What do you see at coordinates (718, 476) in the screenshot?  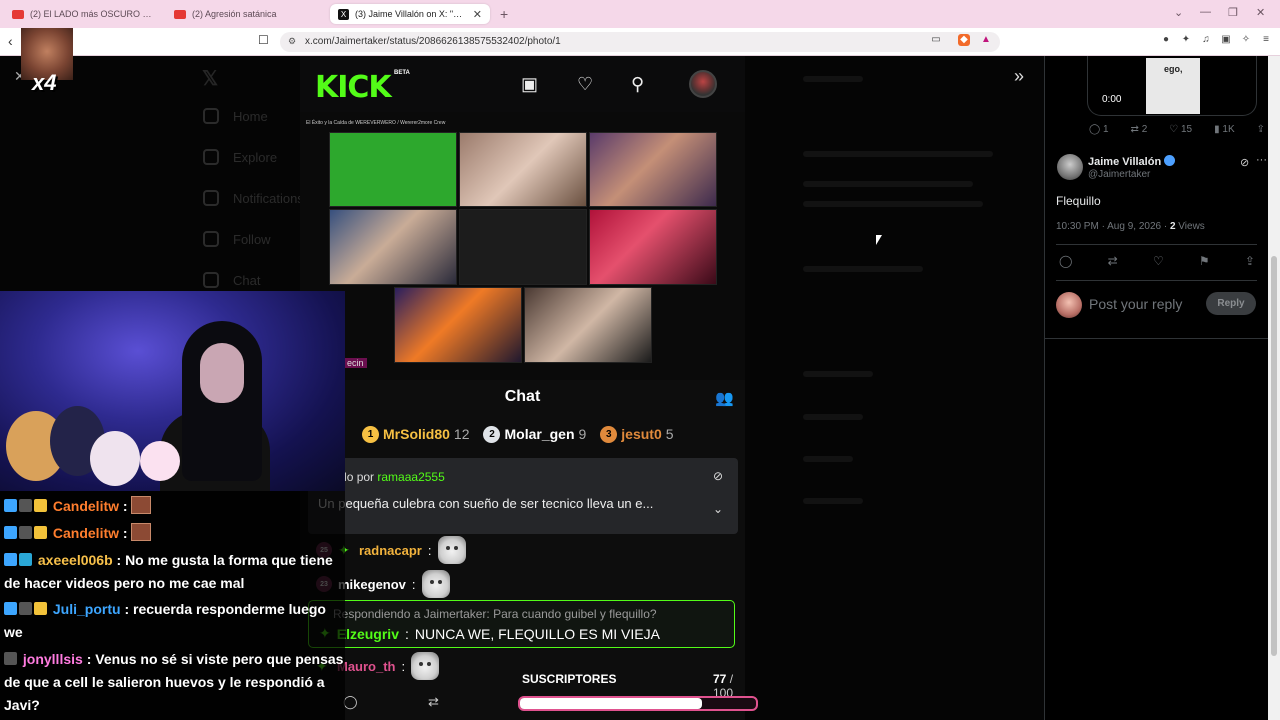 I see `eye-off-icon: ⊘` at bounding box center [718, 476].